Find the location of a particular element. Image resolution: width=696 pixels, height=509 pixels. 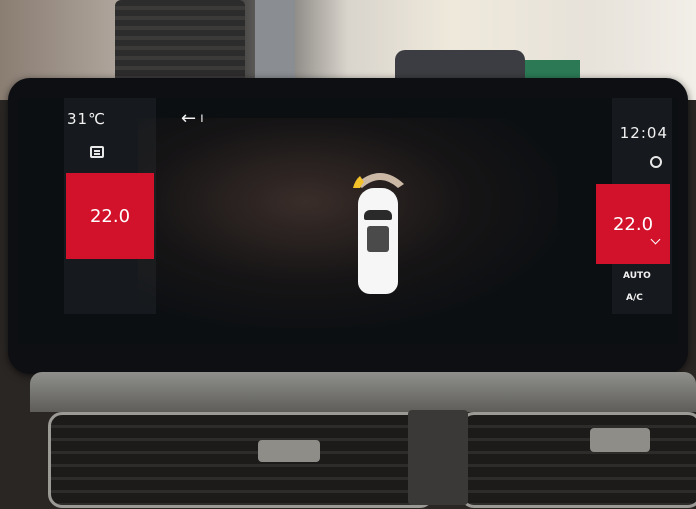

back-button: ← ı is located at coordinates (192, 118).